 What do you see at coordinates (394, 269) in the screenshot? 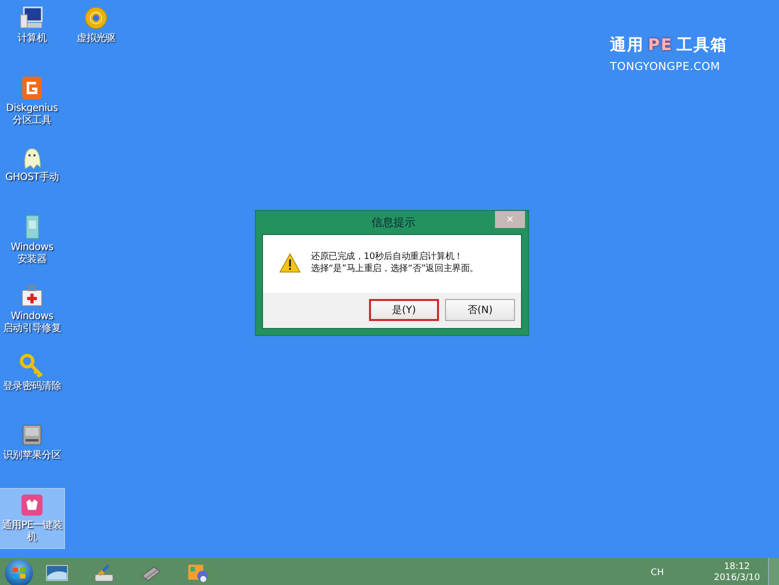
I see `message-text: 选择“是”马上重启，选择“否”返回主界面。` at bounding box center [394, 269].